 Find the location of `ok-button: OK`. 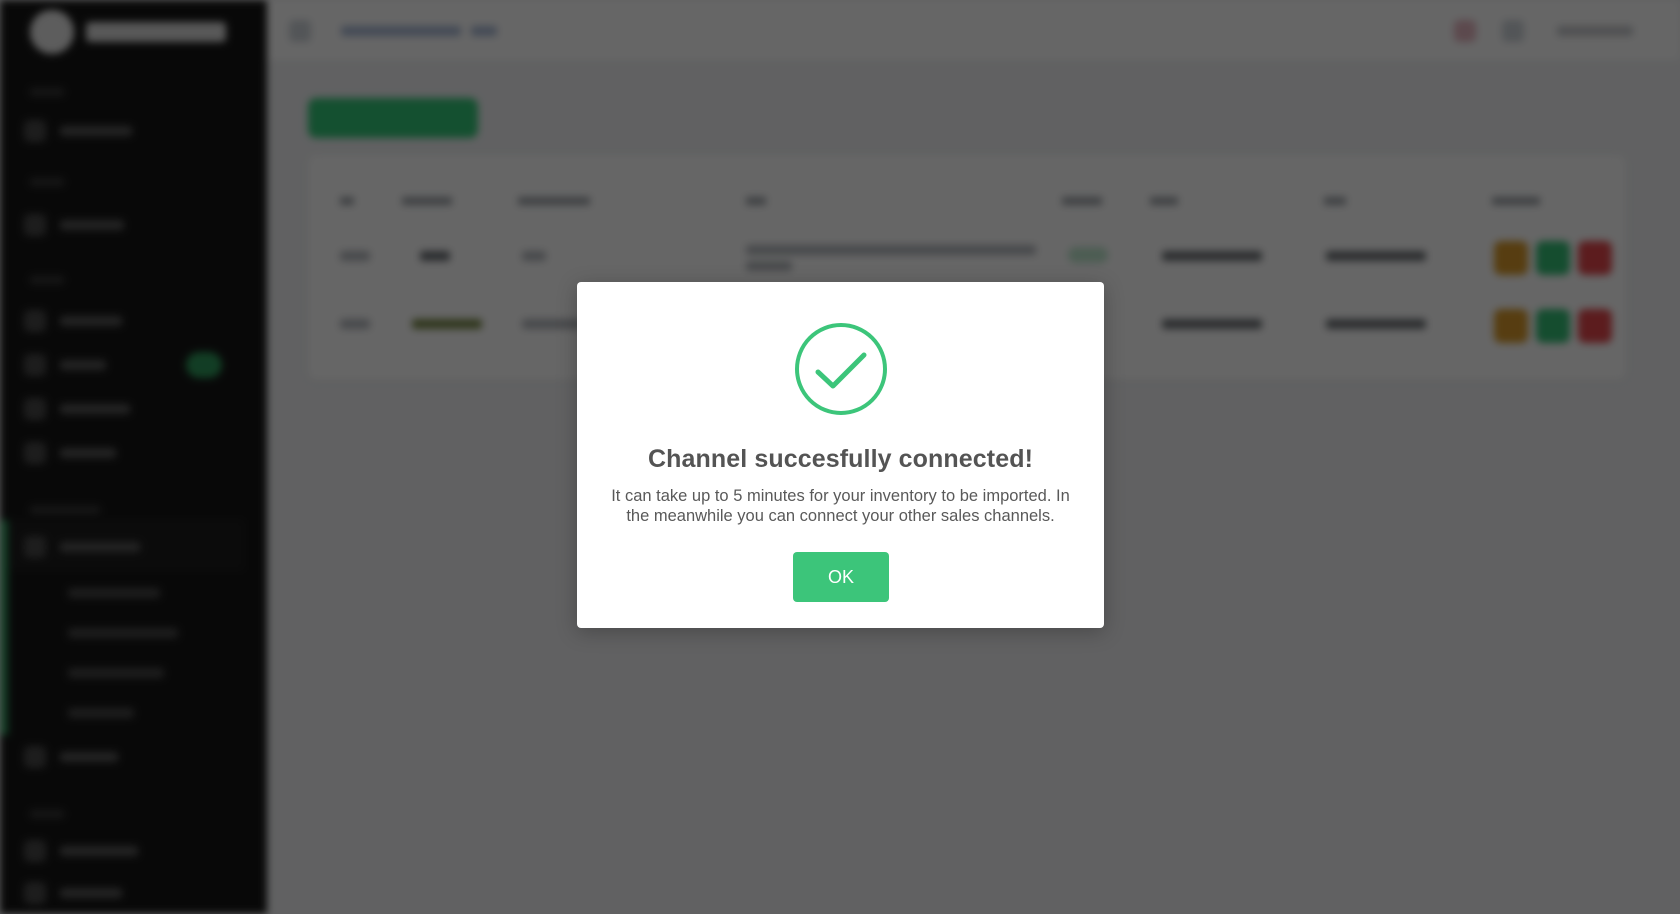

ok-button: OK is located at coordinates (841, 577).